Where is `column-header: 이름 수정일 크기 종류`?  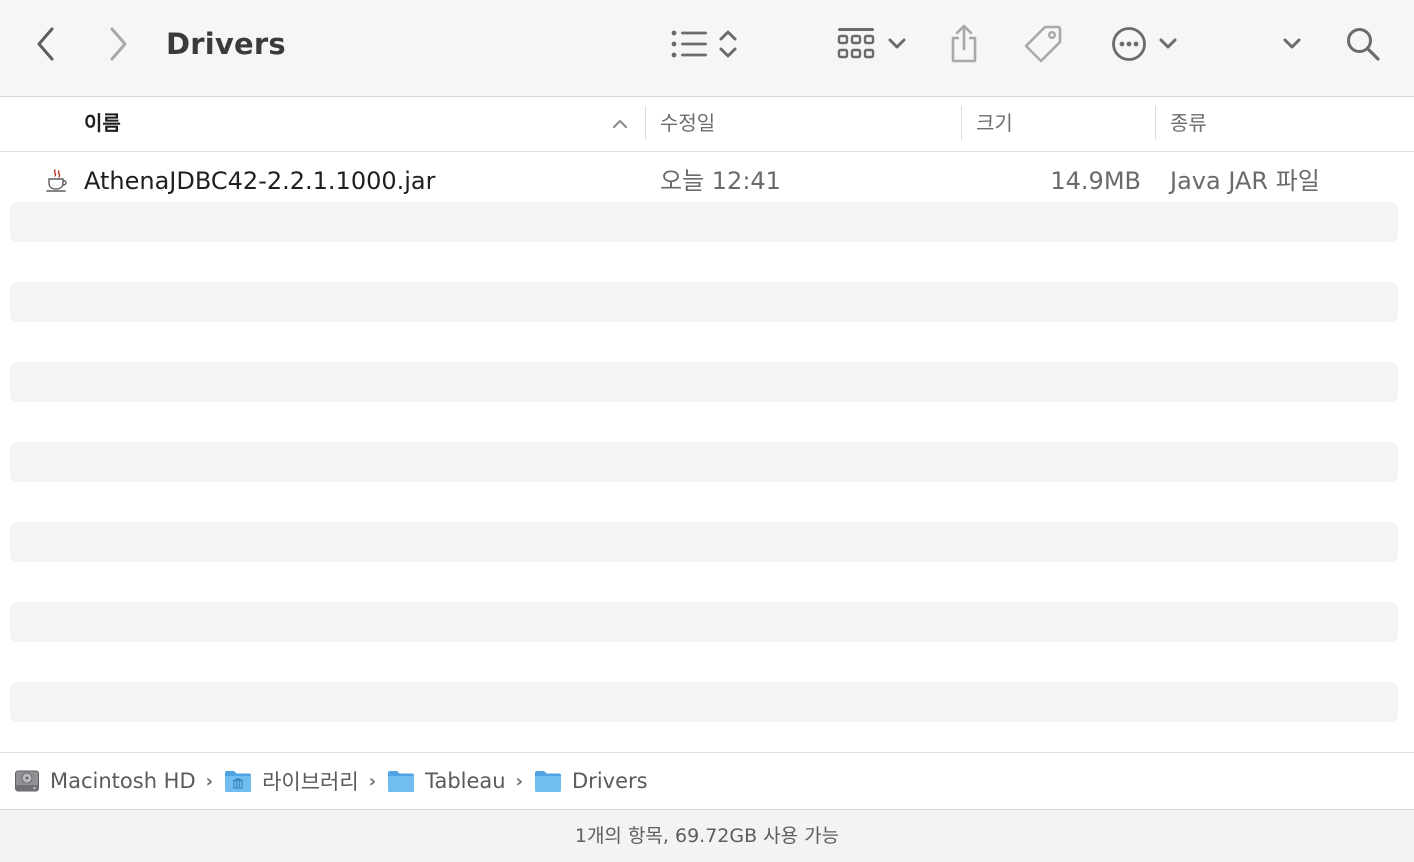 column-header: 이름 수정일 크기 종류 is located at coordinates (707, 124).